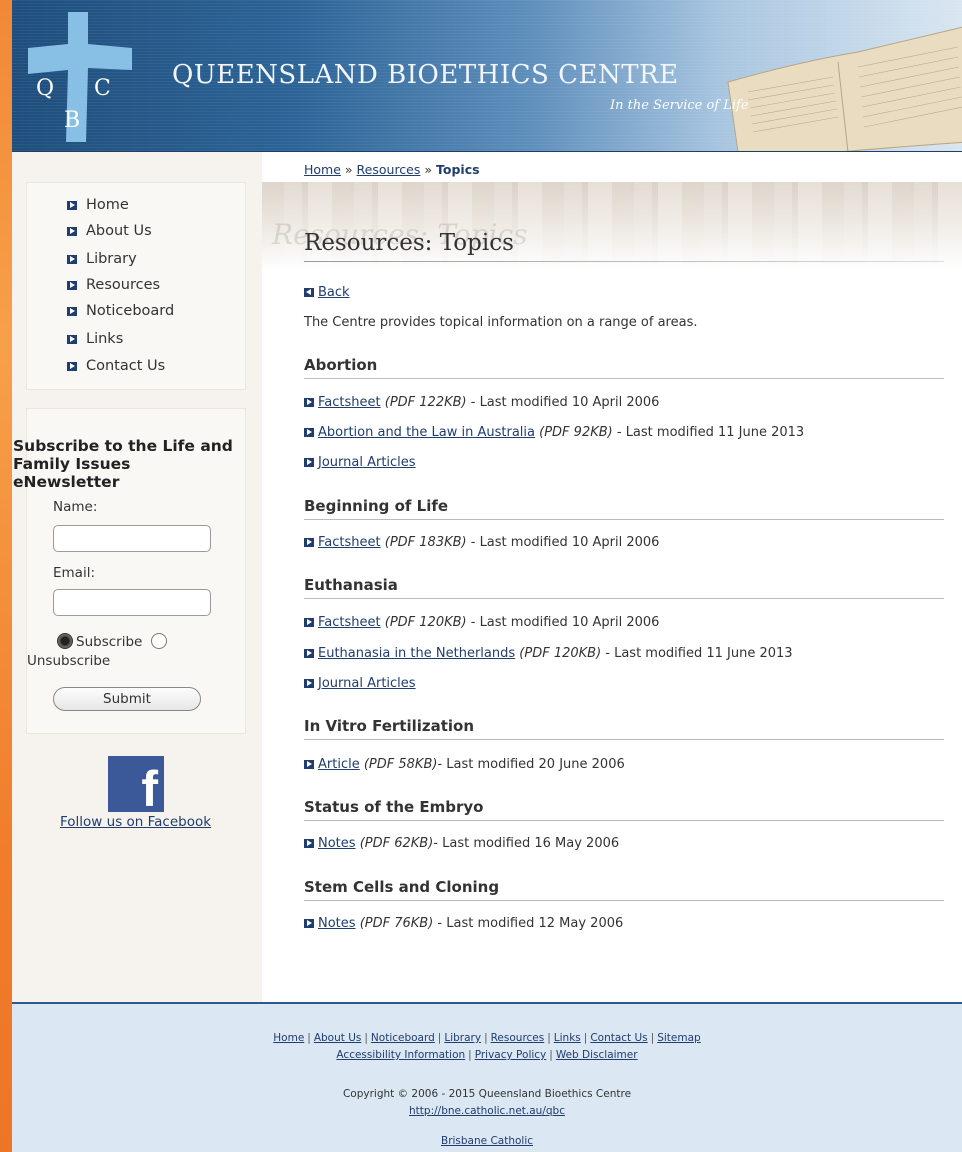 The width and height of the screenshot is (962, 1152). What do you see at coordinates (618, 1038) in the screenshot?
I see `footer-link-contact-us: Contact Us` at bounding box center [618, 1038].